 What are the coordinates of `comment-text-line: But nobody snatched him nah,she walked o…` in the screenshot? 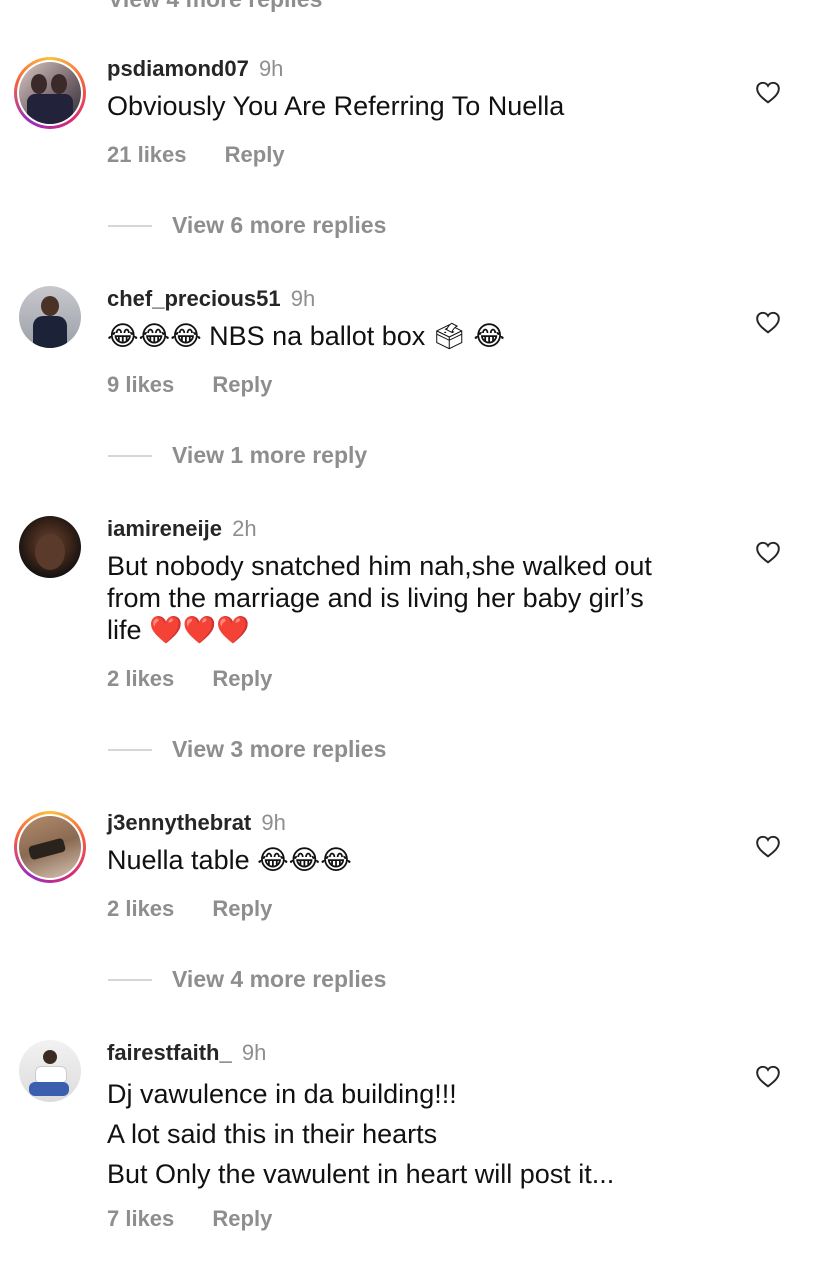 It's located at (379, 566).